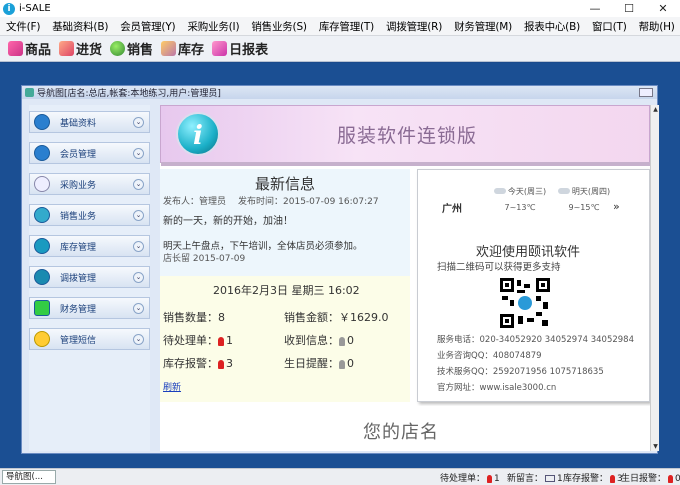  I want to click on store-section: 您的店名, so click(405, 428).